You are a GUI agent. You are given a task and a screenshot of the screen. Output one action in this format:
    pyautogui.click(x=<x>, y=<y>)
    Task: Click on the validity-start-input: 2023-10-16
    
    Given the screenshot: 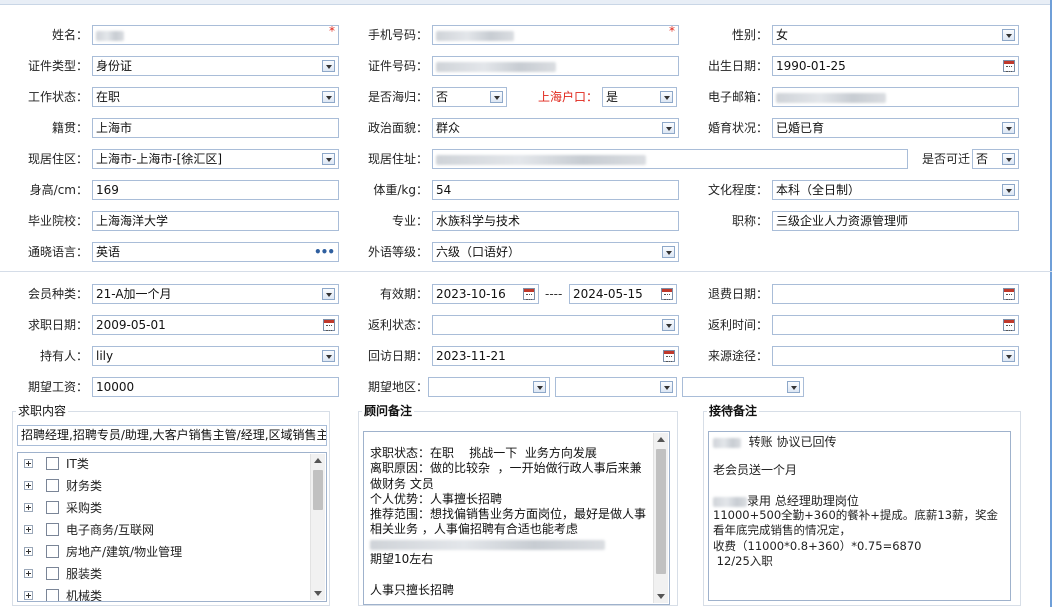 What is the action you would take?
    pyautogui.click(x=485, y=294)
    